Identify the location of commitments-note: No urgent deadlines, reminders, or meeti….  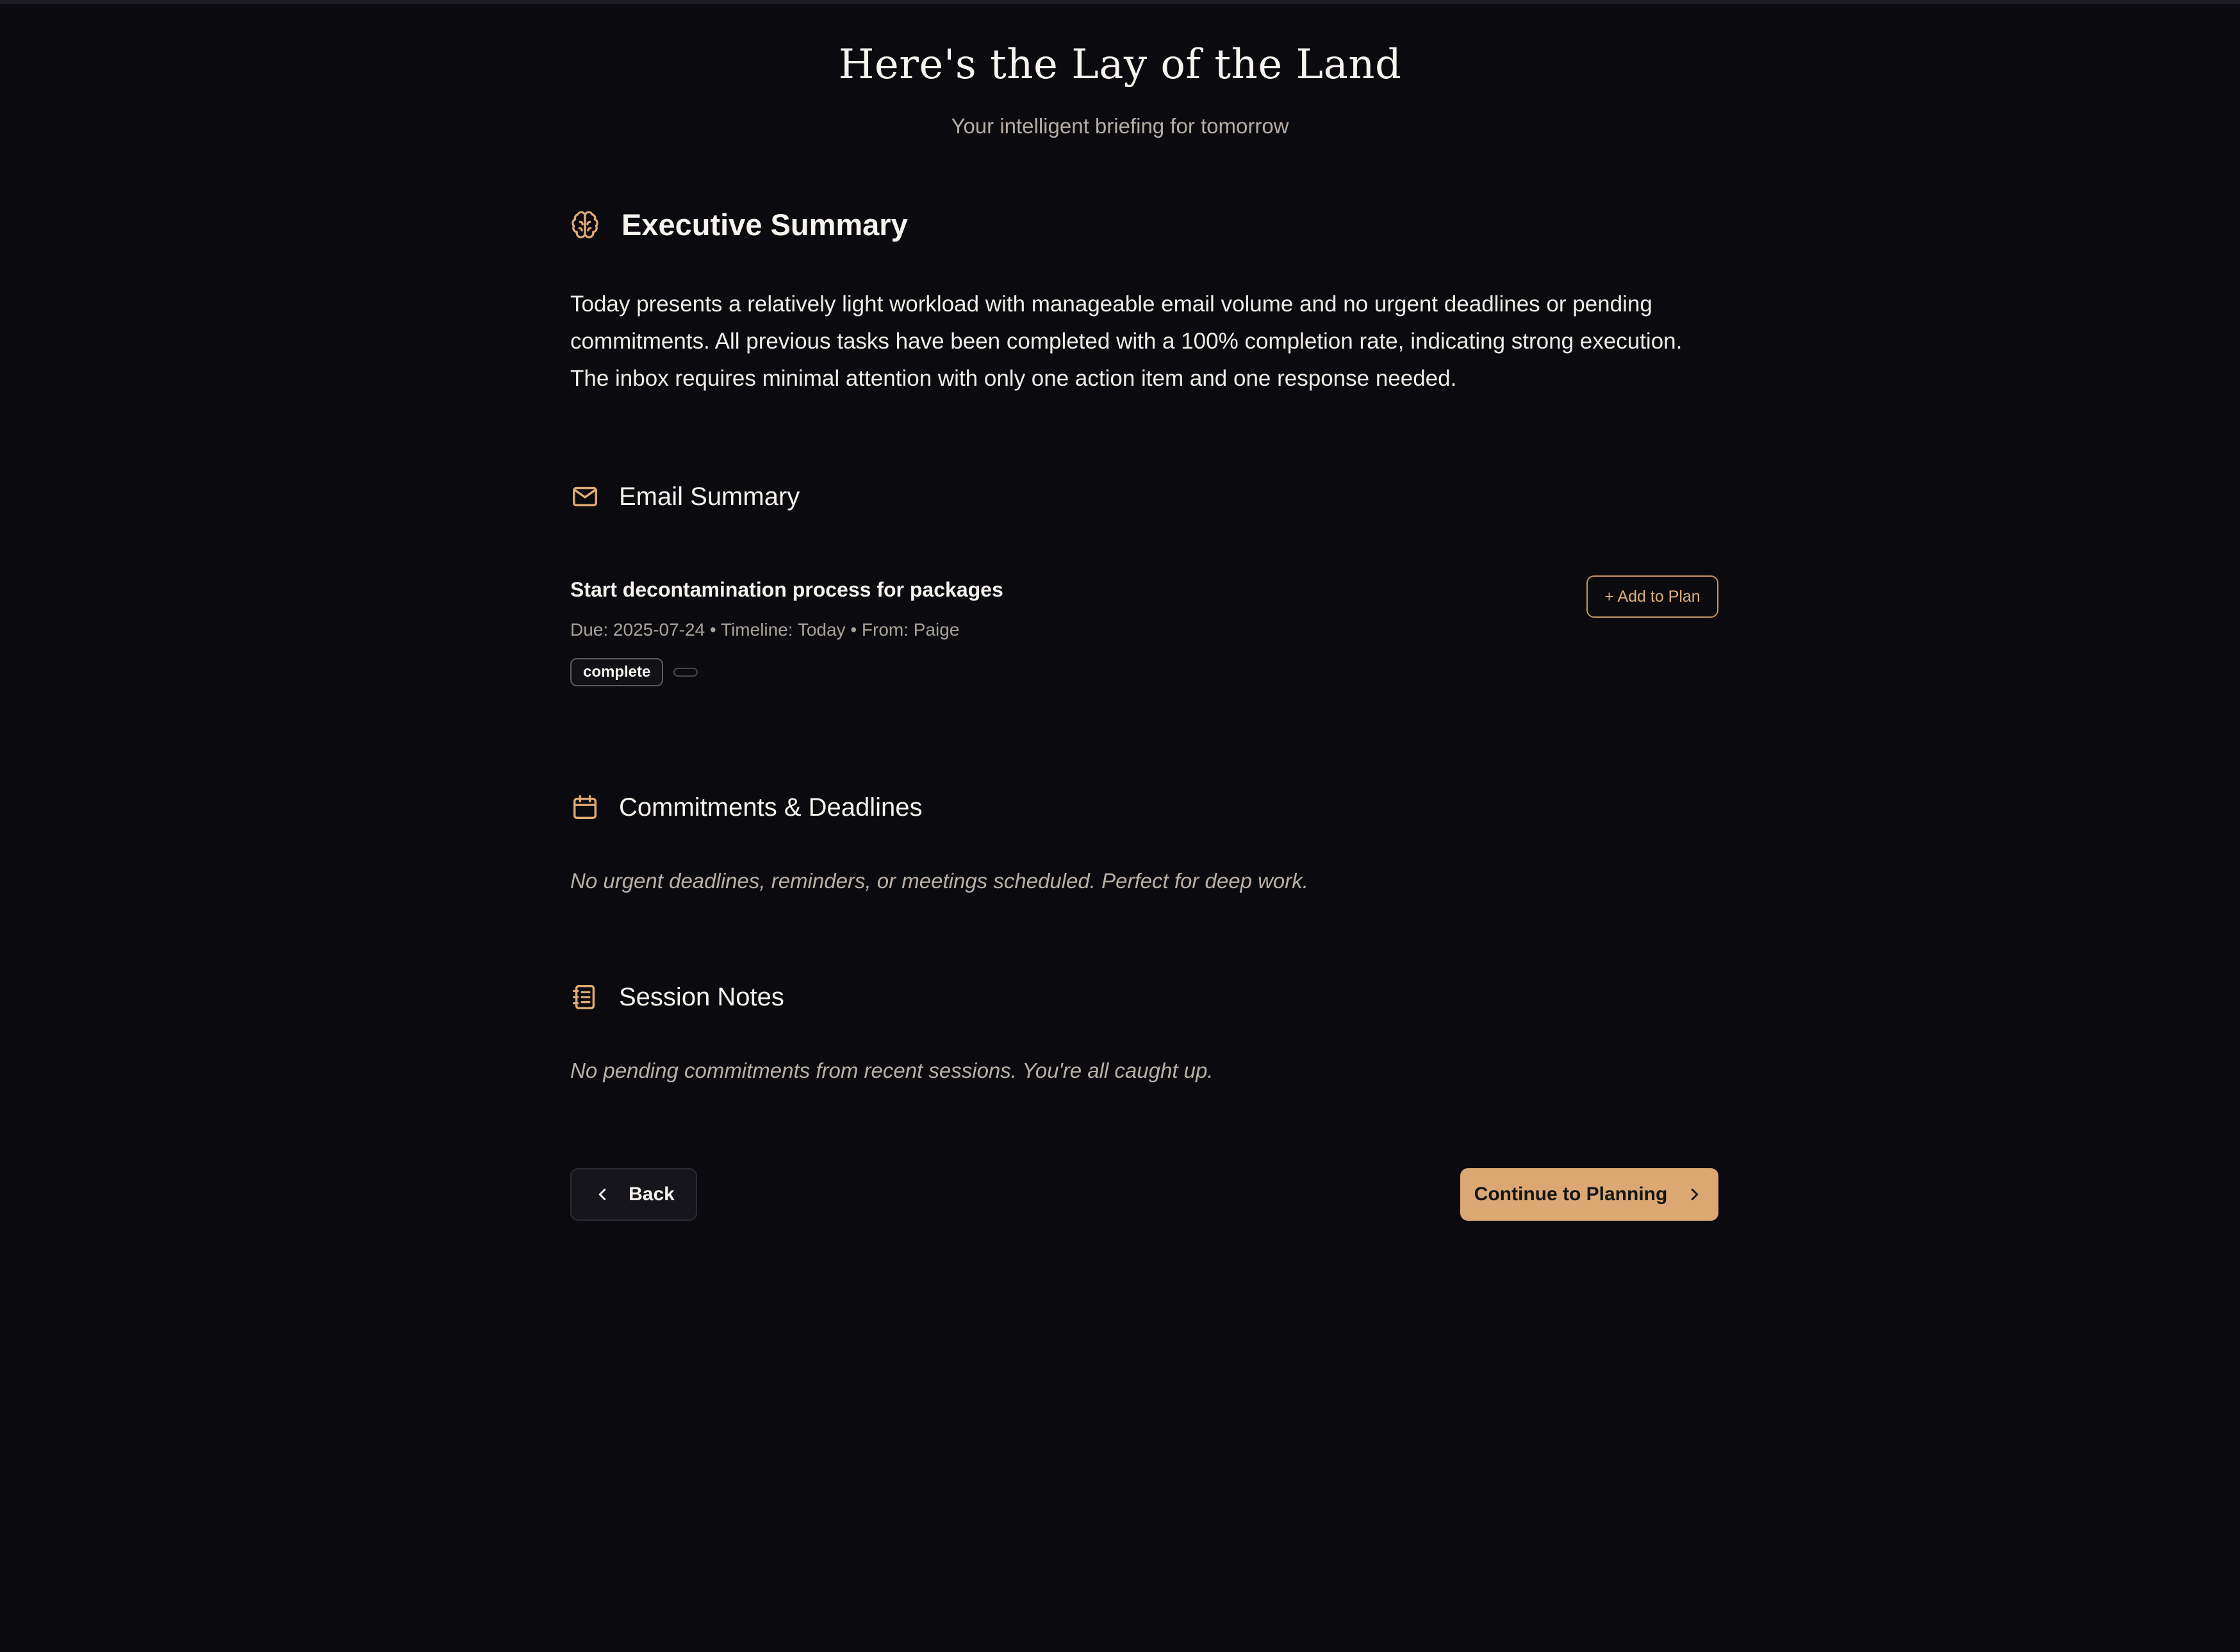
(939, 881).